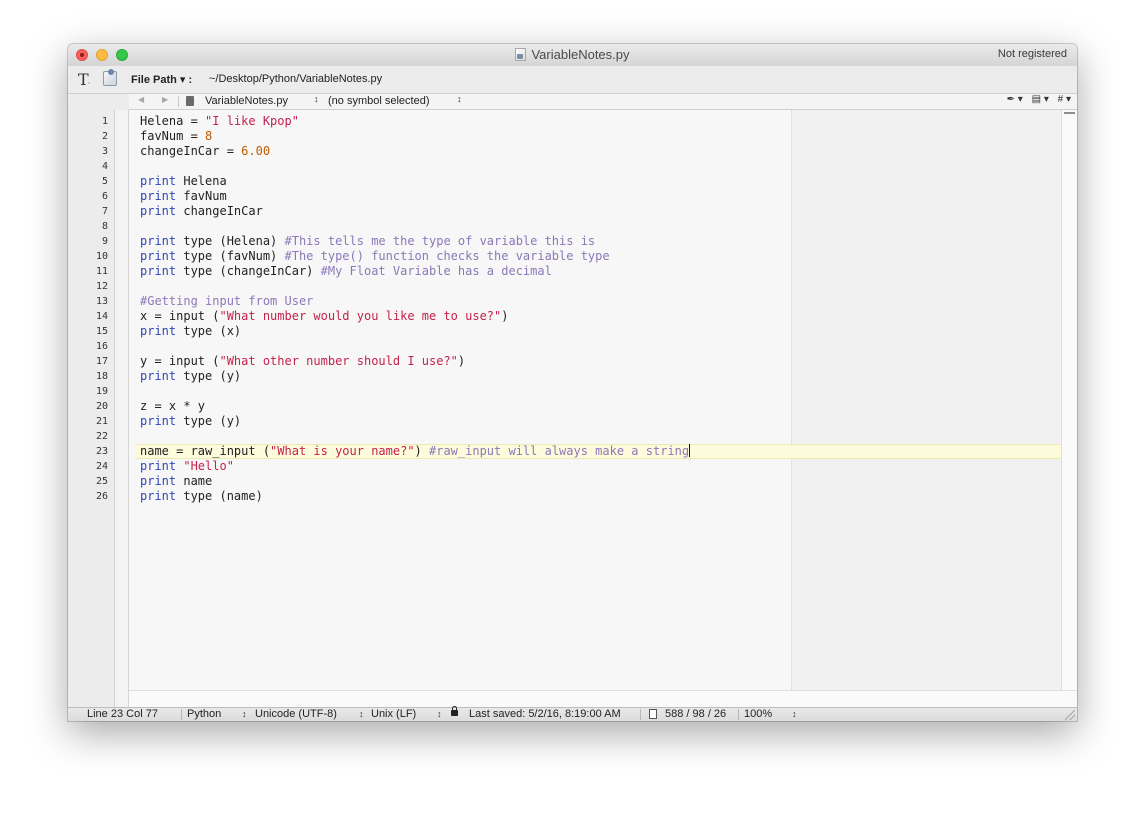 The width and height of the screenshot is (1145, 813). What do you see at coordinates (101, 256) in the screenshot?
I see `line-number: 10` at bounding box center [101, 256].